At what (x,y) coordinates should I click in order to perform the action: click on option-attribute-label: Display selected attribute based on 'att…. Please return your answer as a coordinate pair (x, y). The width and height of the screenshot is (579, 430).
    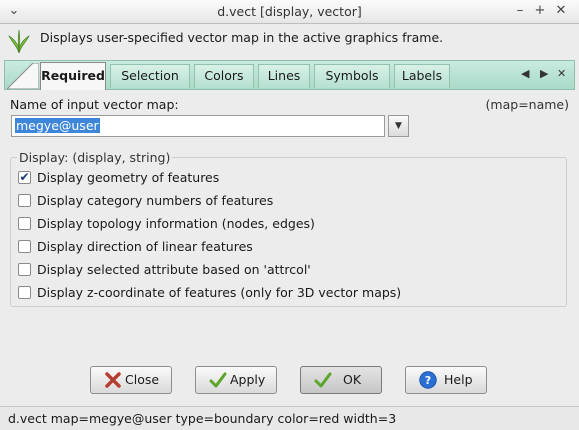
    Looking at the image, I should click on (174, 269).